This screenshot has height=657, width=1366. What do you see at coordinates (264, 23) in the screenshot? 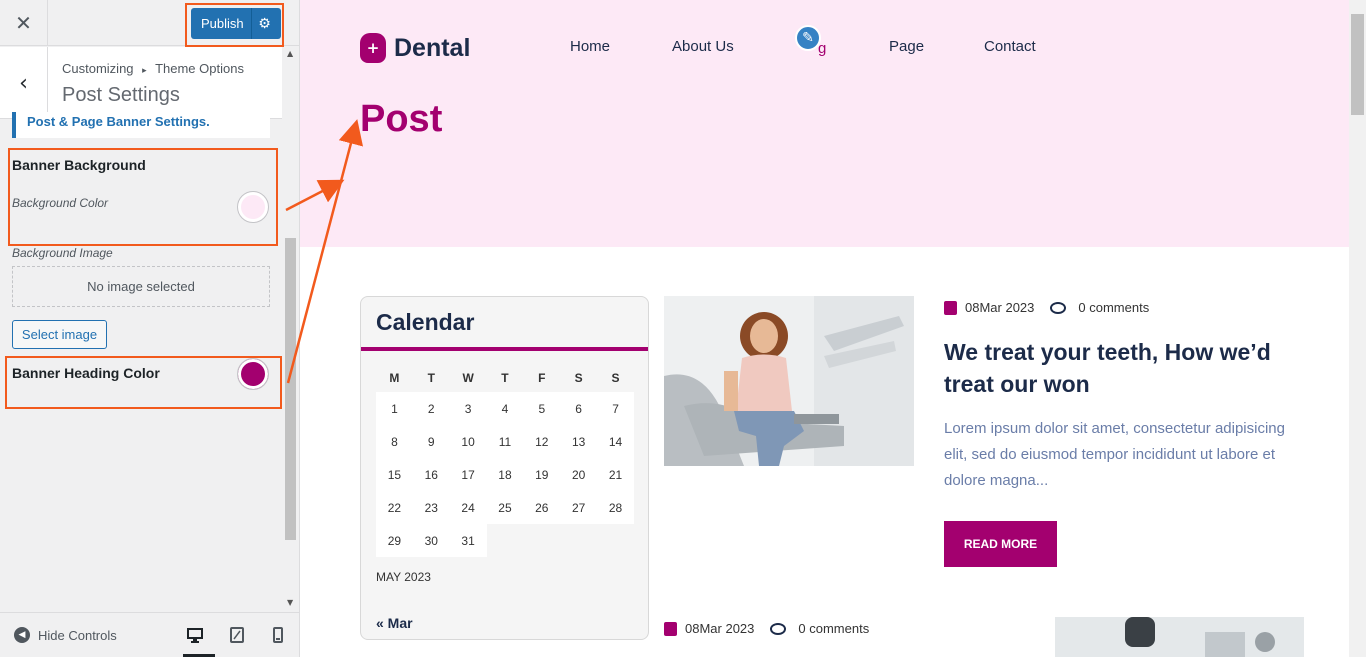
I see `gear-icon: ⚙` at bounding box center [264, 23].